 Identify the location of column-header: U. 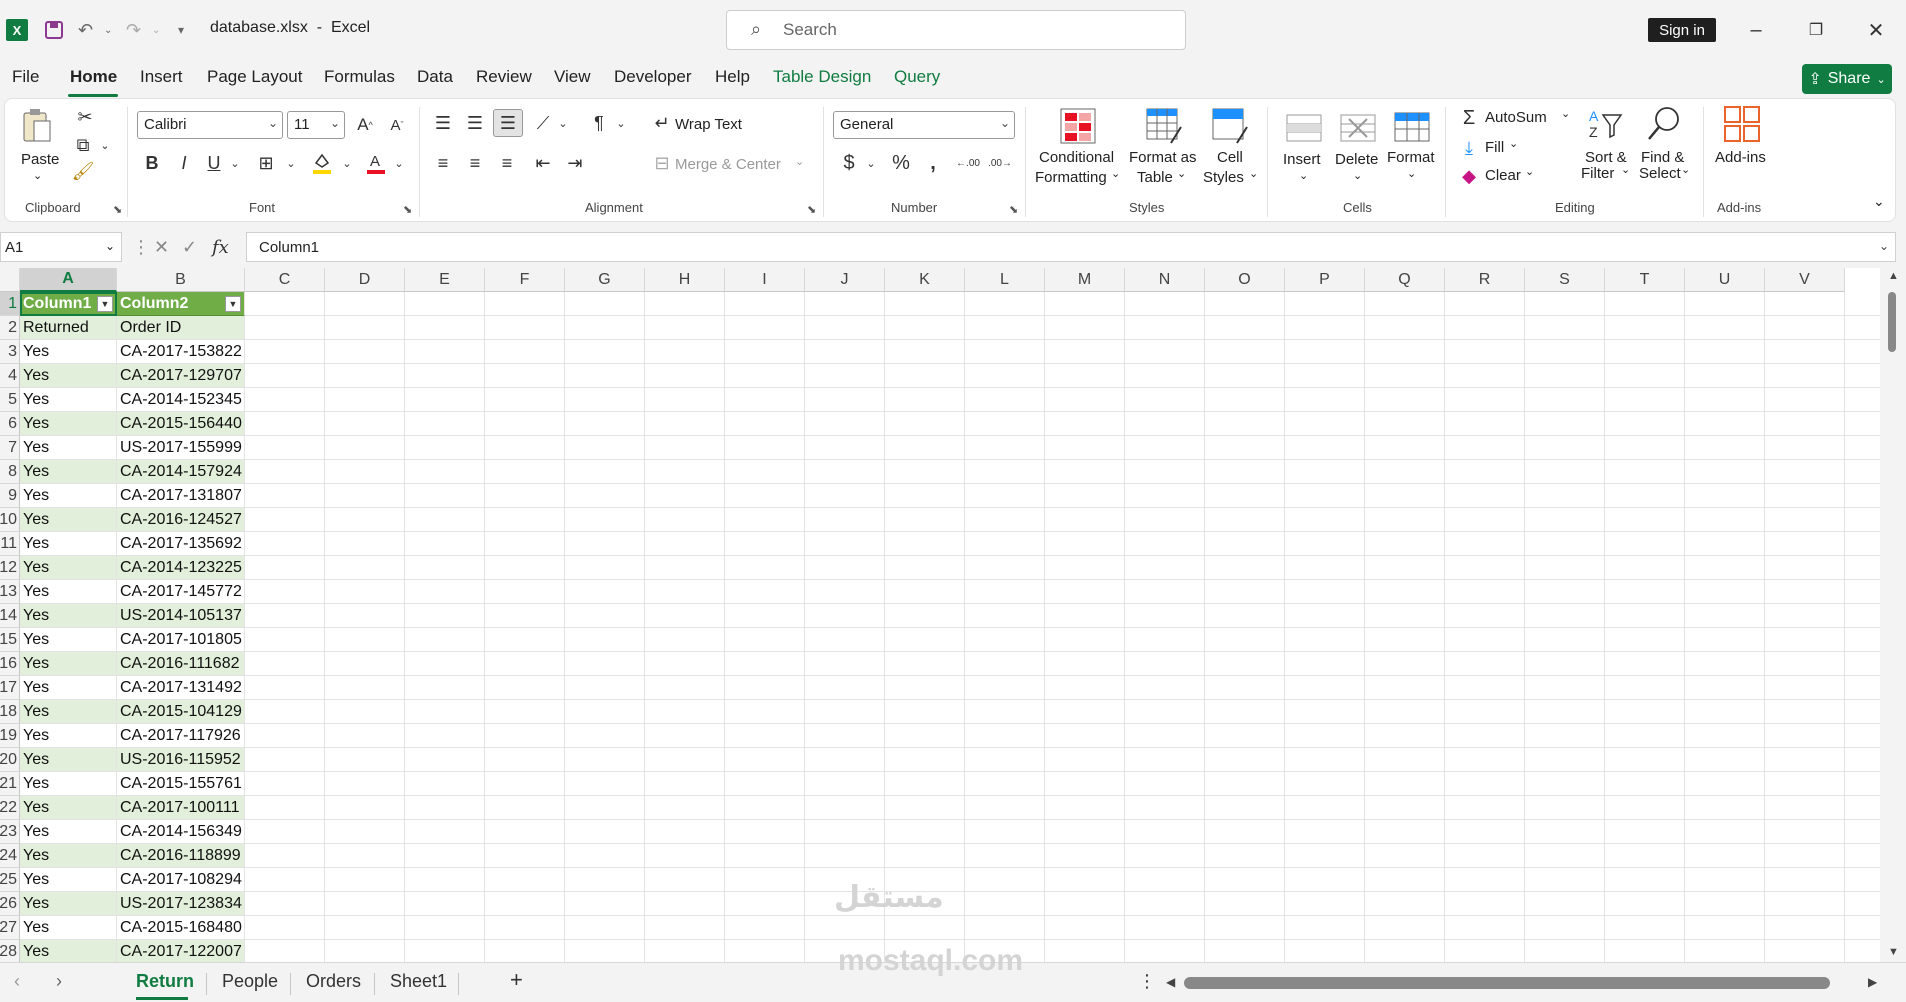
(1725, 280).